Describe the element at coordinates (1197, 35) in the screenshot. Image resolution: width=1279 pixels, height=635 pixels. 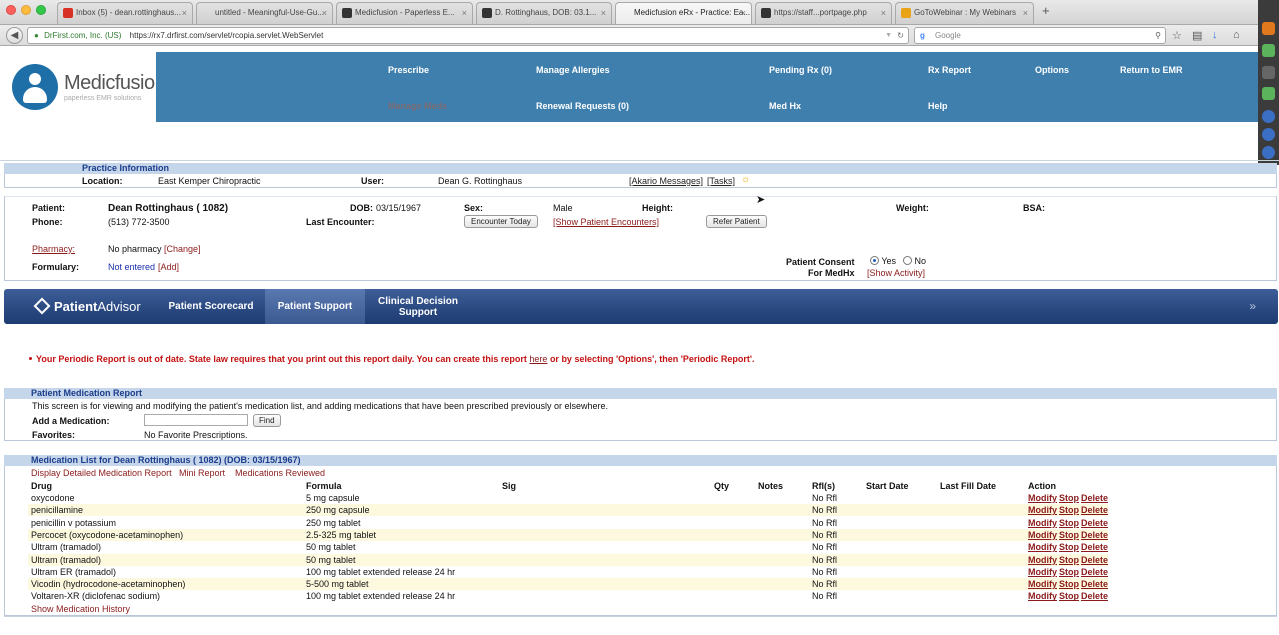
I see `bookmarks-icon: ▤` at that location.